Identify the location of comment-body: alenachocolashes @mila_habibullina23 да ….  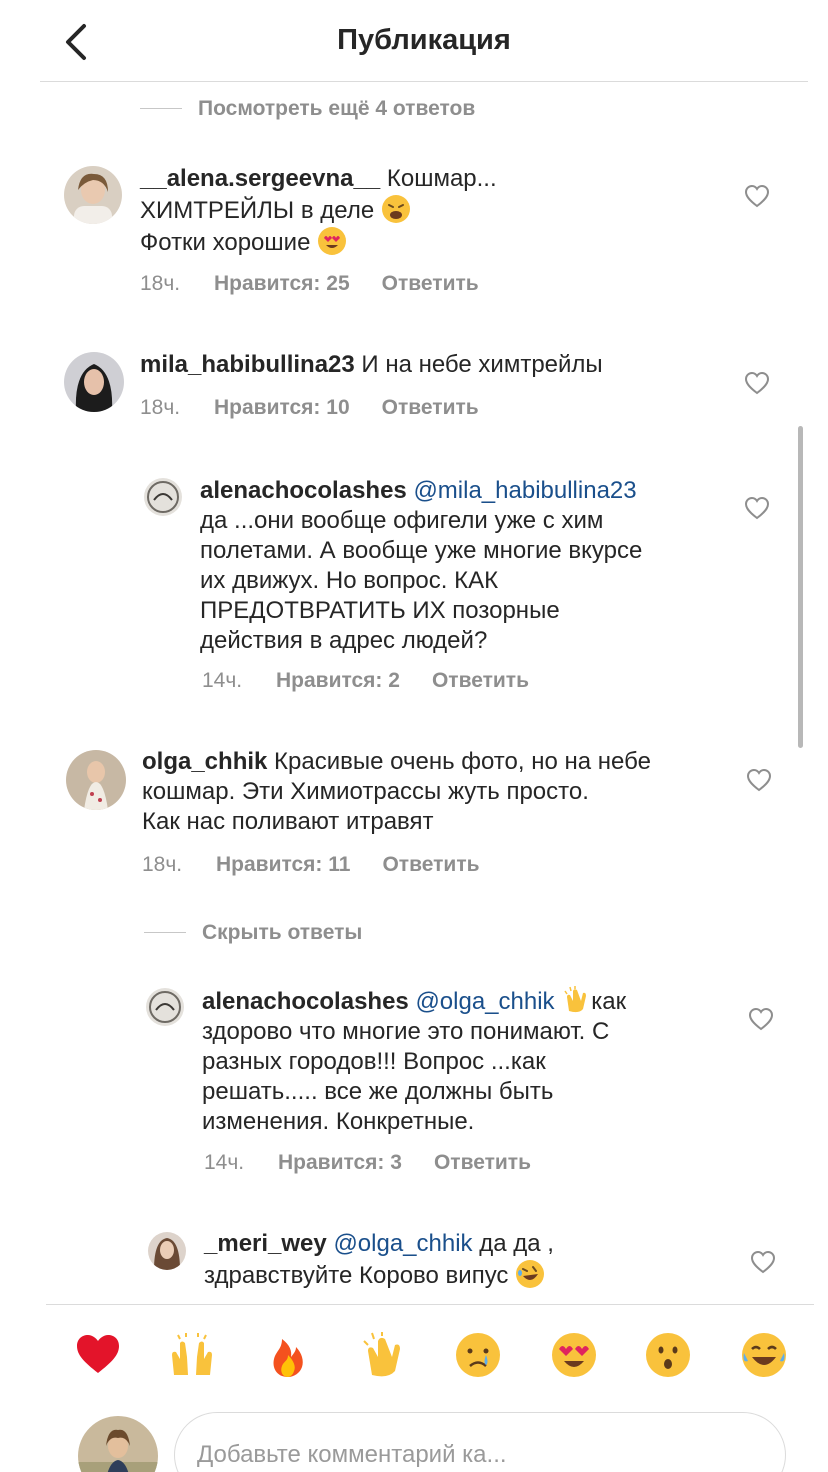
(470, 566).